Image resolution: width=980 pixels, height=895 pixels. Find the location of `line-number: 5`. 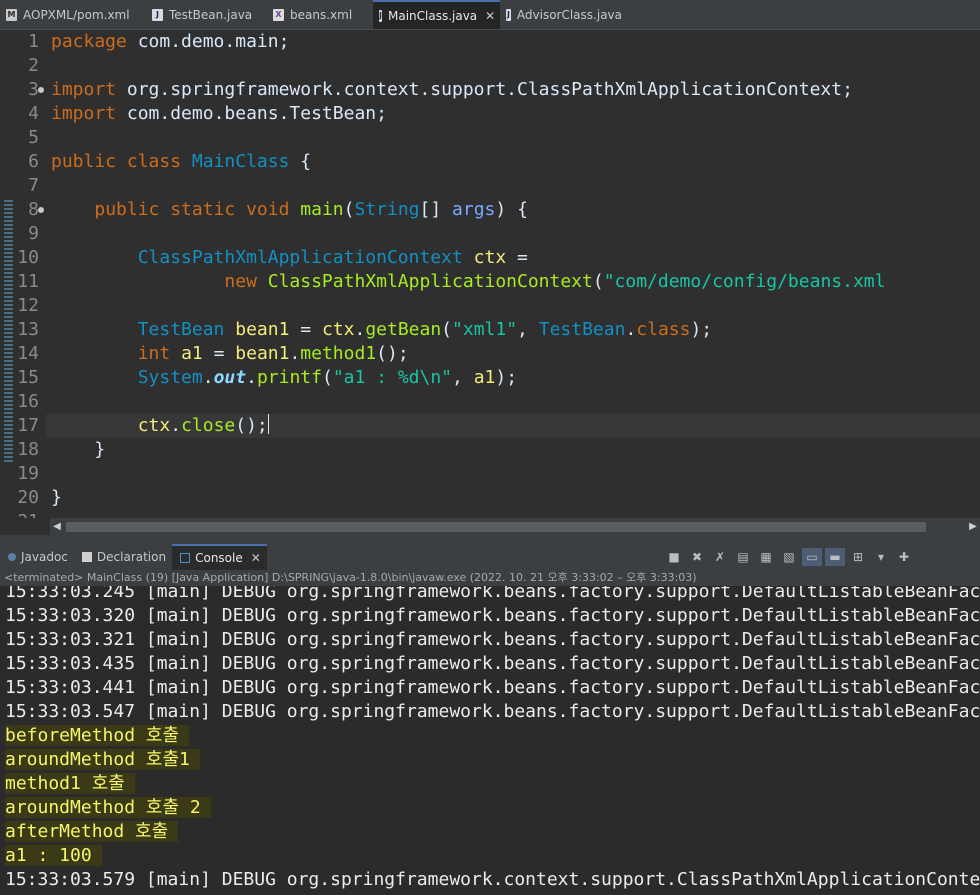

line-number: 5 is located at coordinates (33, 137).